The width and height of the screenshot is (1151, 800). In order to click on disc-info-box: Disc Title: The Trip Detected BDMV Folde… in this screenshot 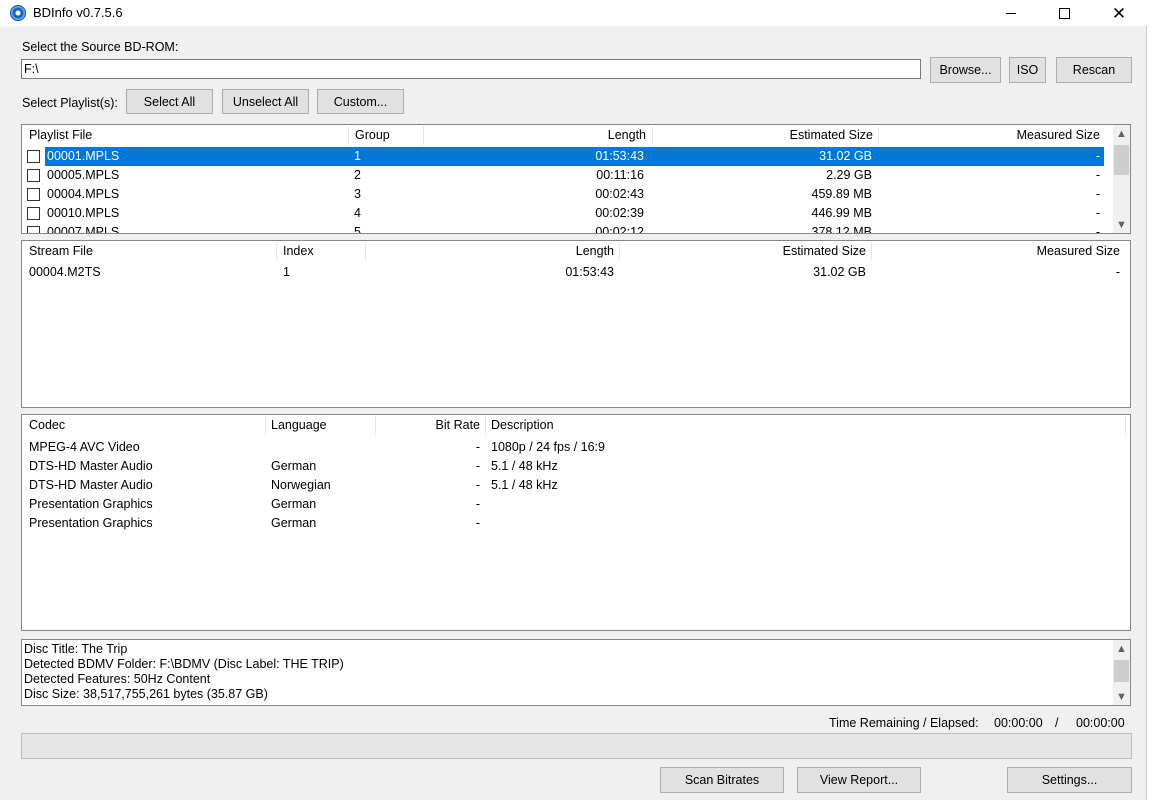, I will do `click(576, 672)`.